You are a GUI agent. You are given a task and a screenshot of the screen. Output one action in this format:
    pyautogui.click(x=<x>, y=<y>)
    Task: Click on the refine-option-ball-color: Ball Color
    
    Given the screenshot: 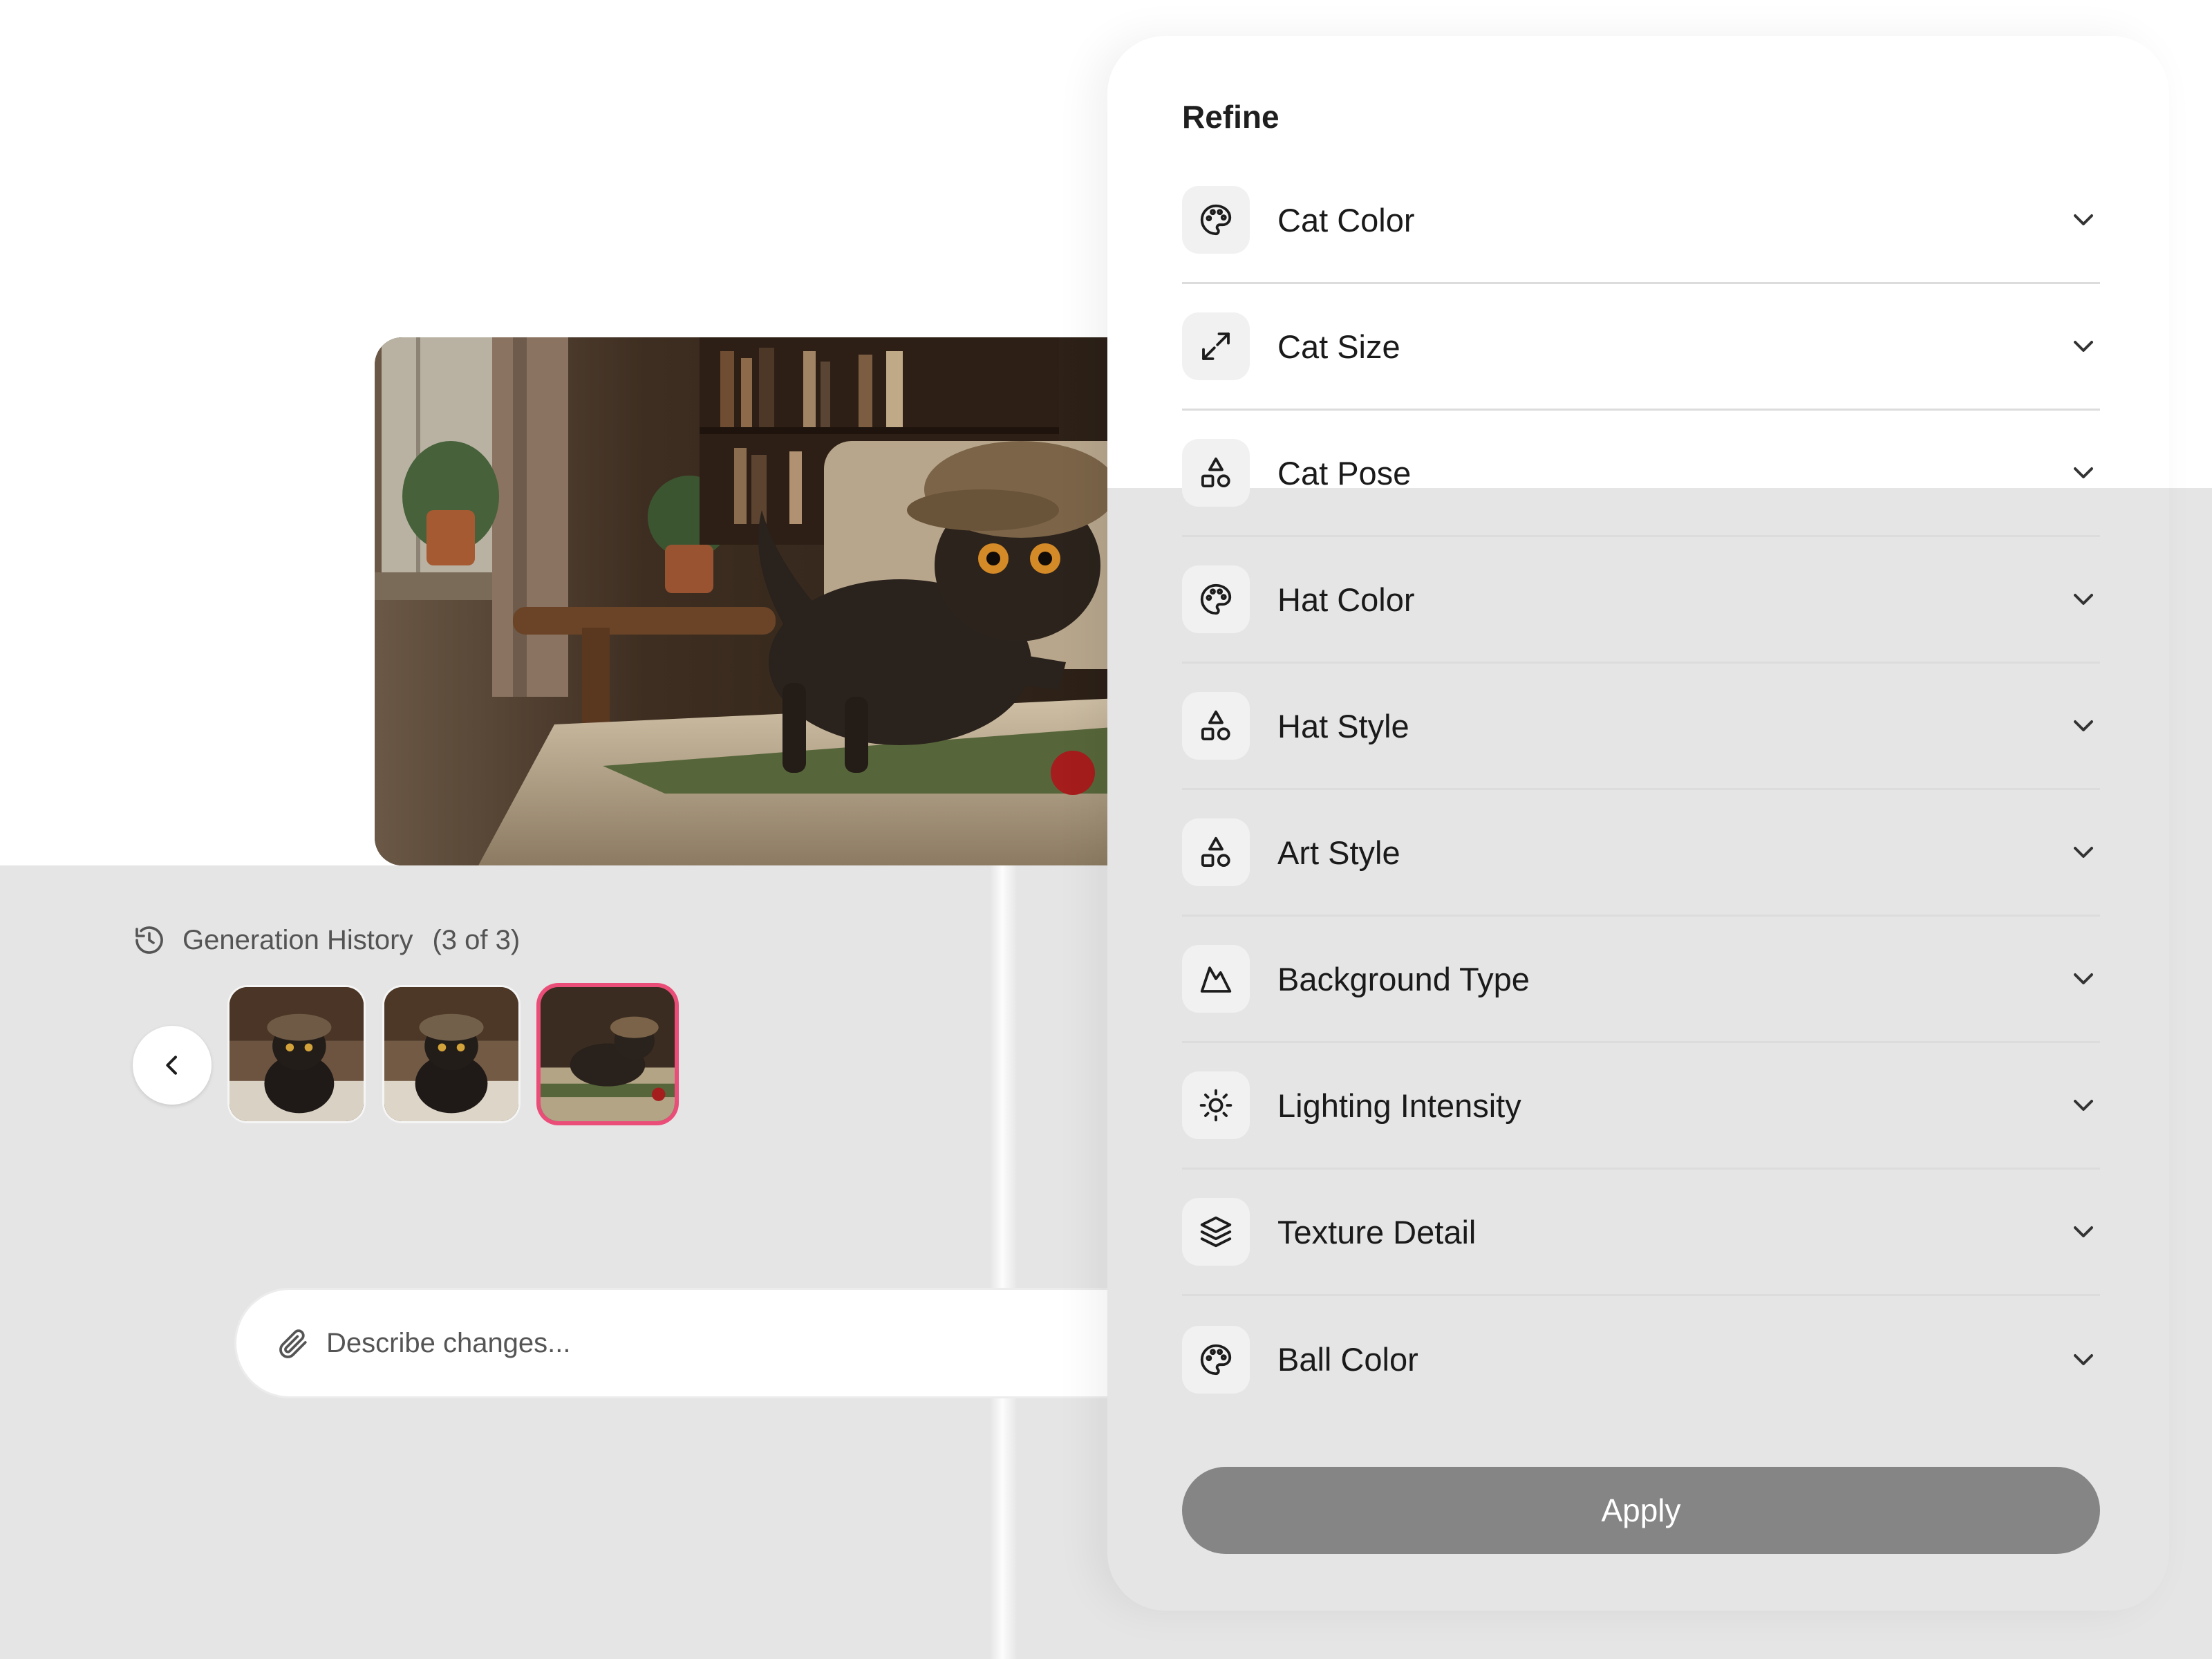 What is the action you would take?
    pyautogui.click(x=1641, y=1359)
    